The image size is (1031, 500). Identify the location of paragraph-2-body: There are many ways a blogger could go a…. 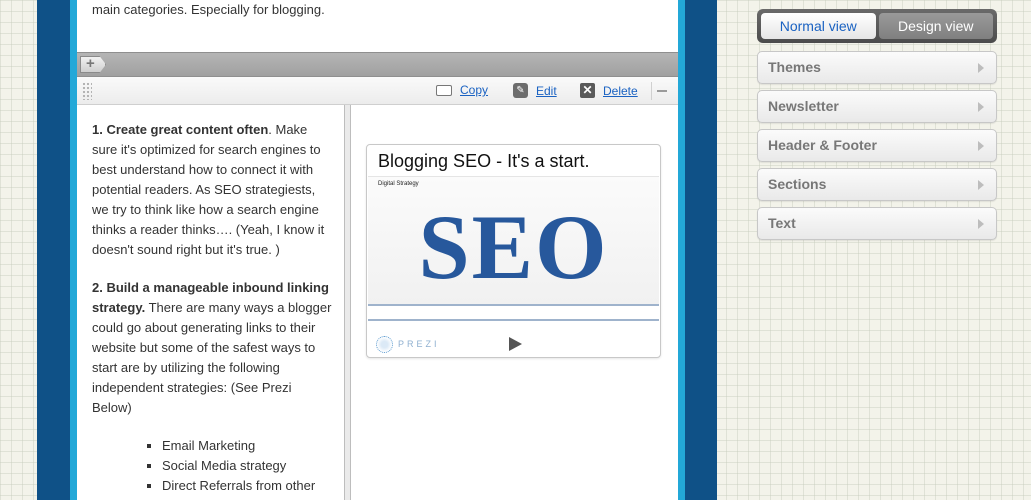
(212, 357).